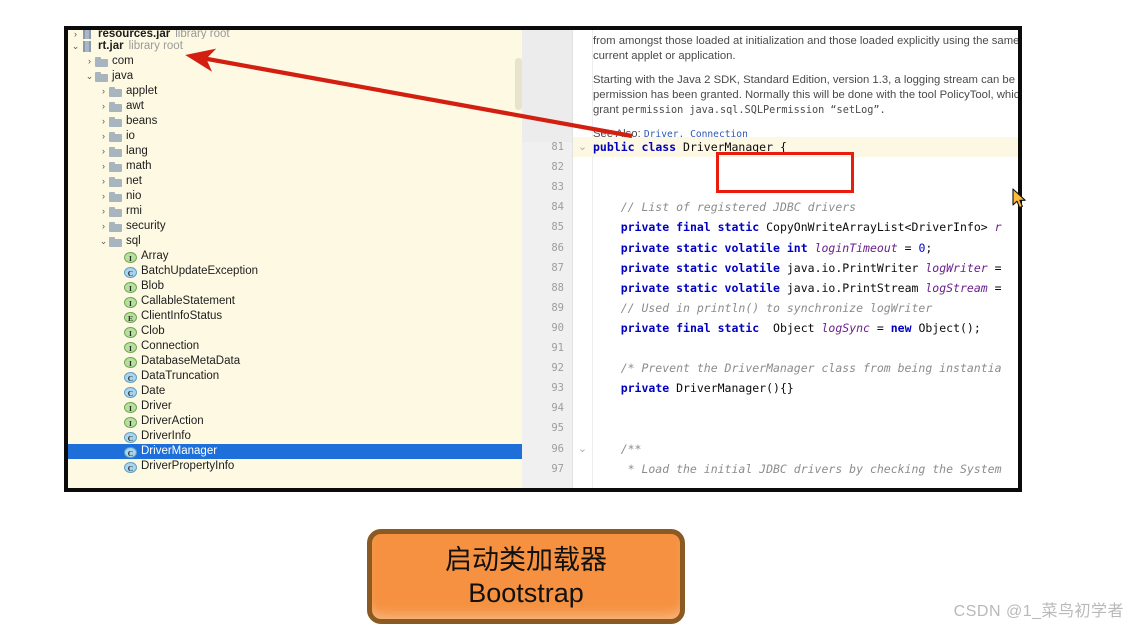 This screenshot has height=629, width=1140. I want to click on tree-item-label: lang, so click(137, 151).